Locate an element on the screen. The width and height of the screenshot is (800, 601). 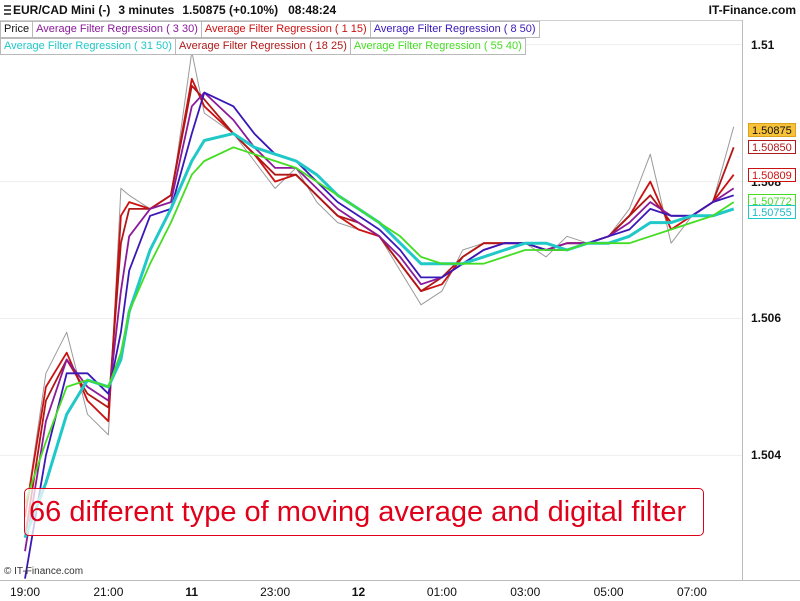
legend-item: Average Filter Regression ( 18 25) is located at coordinates (263, 46).